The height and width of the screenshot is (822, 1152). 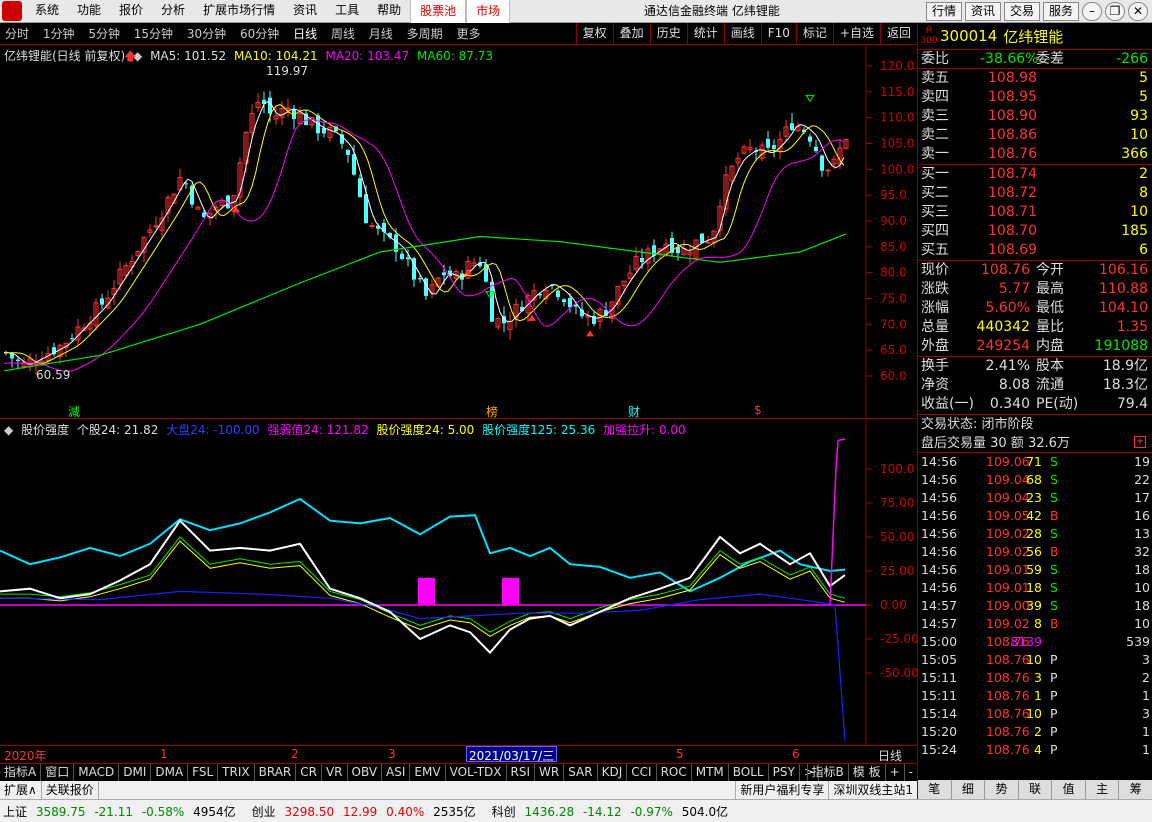 I want to click on indicator-tab: CR, so click(x=309, y=772).